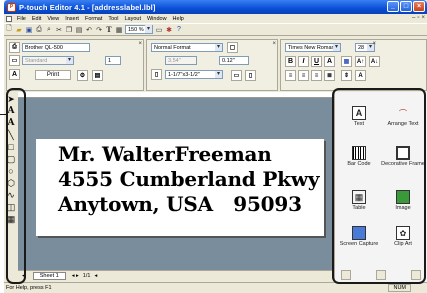 This screenshot has height=293, width=427. Describe the element at coordinates (11, 195) in the screenshot. I see `freehand-tool-icon: ∿` at that location.